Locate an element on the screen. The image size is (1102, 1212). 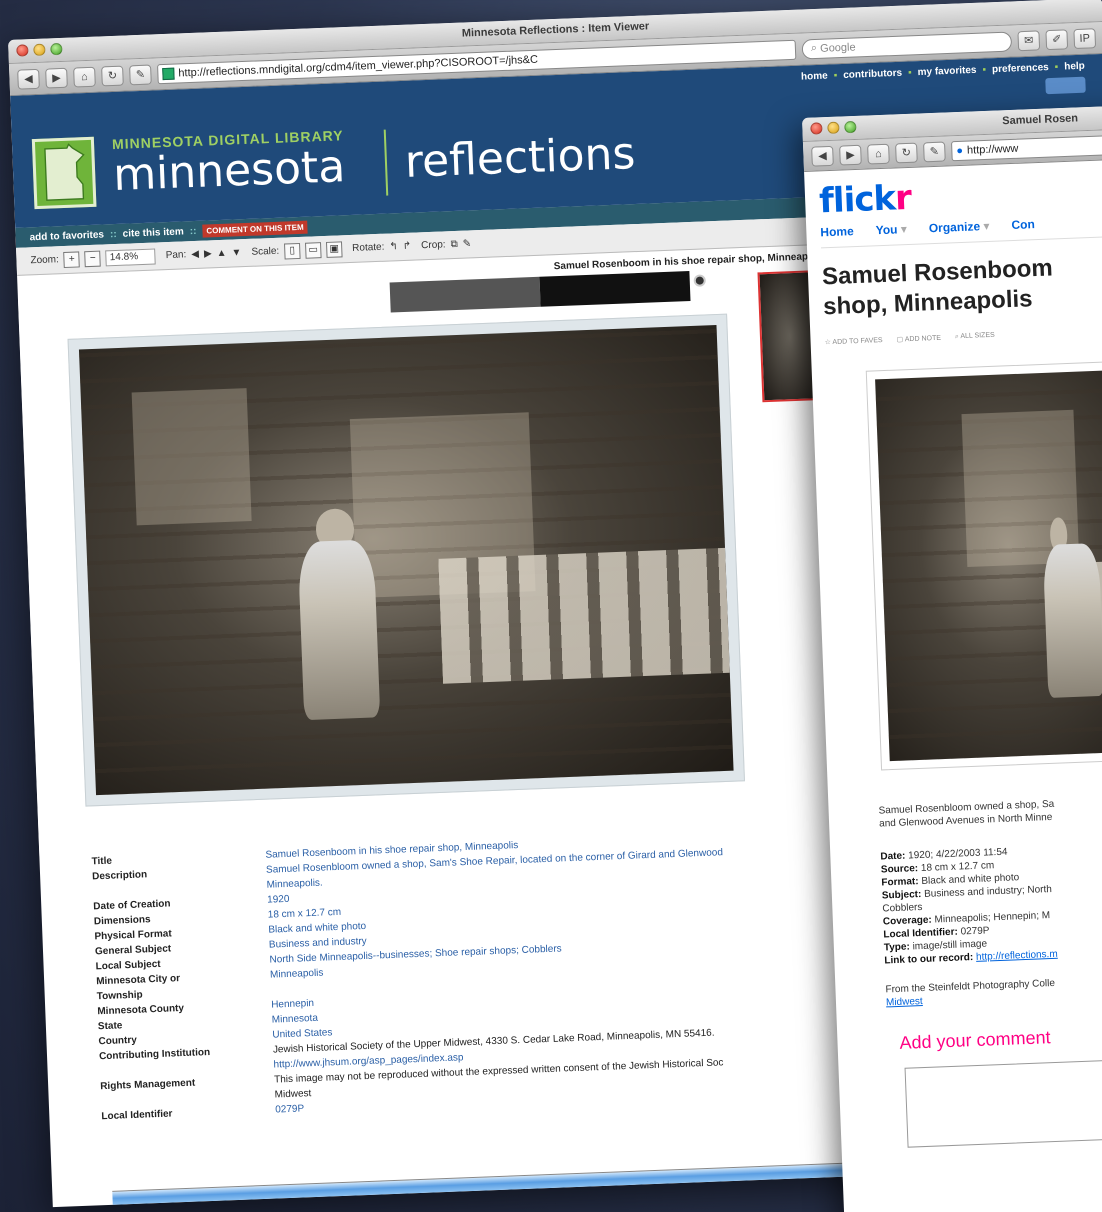
link-my-favorites: my favorites is located at coordinates (946, 71).